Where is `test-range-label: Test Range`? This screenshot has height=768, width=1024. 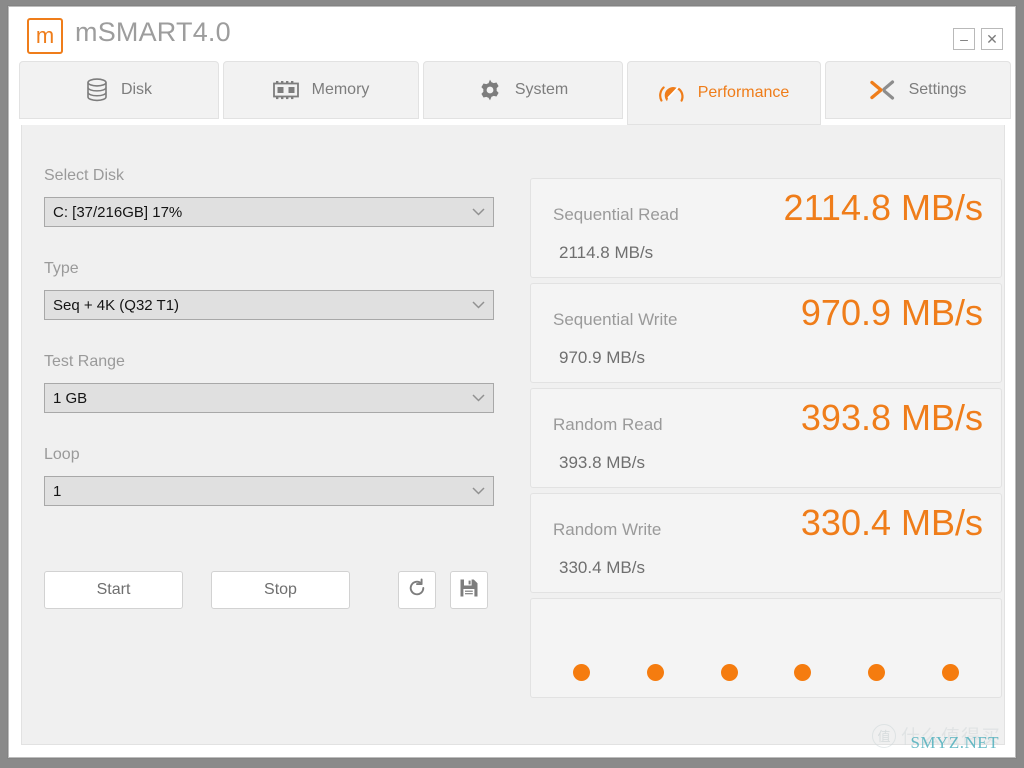 test-range-label: Test Range is located at coordinates (84, 361).